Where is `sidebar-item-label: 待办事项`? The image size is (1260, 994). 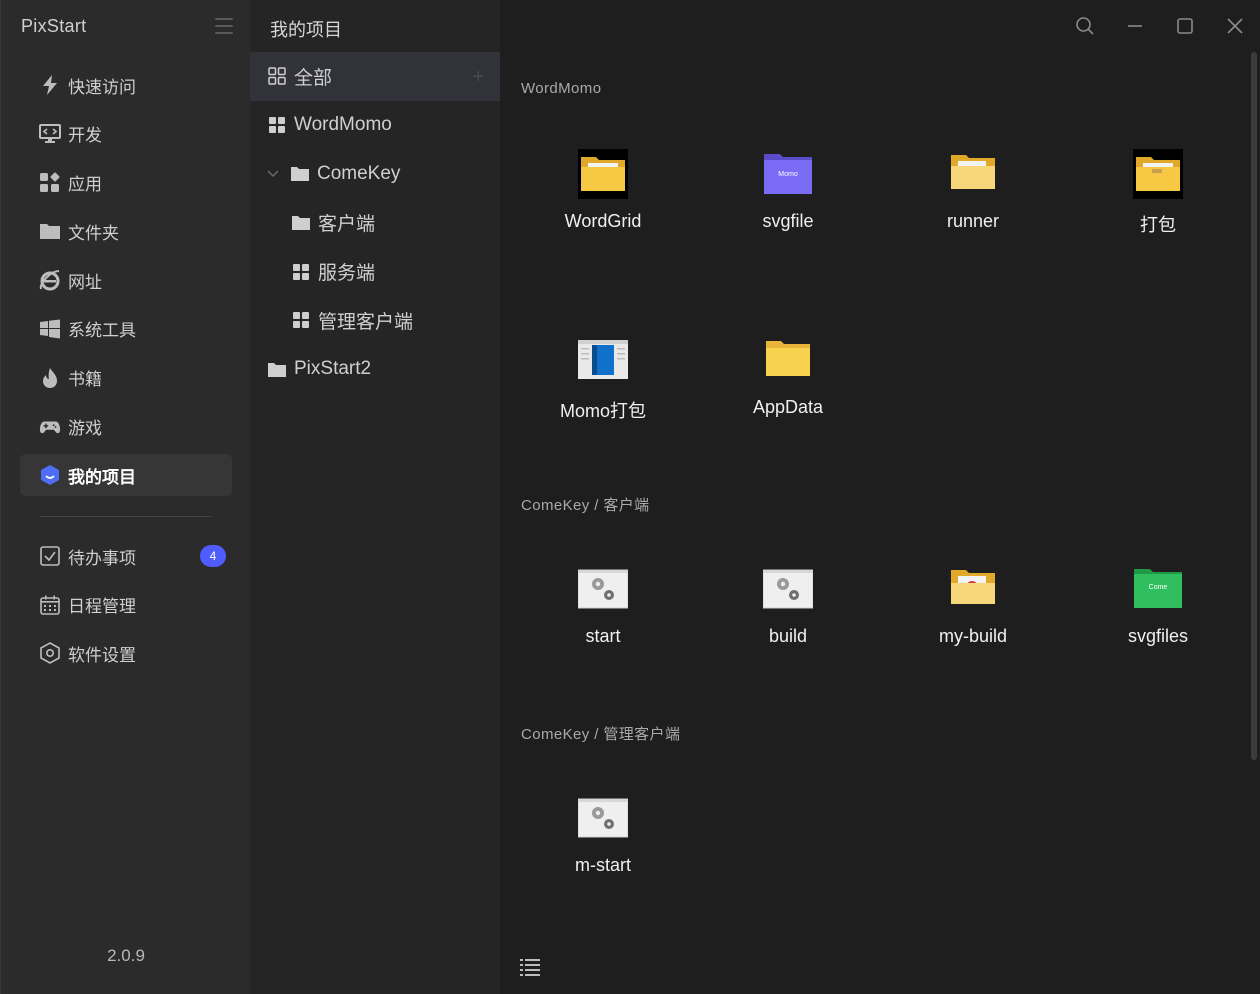
sidebar-item-label: 待办事项 is located at coordinates (102, 558).